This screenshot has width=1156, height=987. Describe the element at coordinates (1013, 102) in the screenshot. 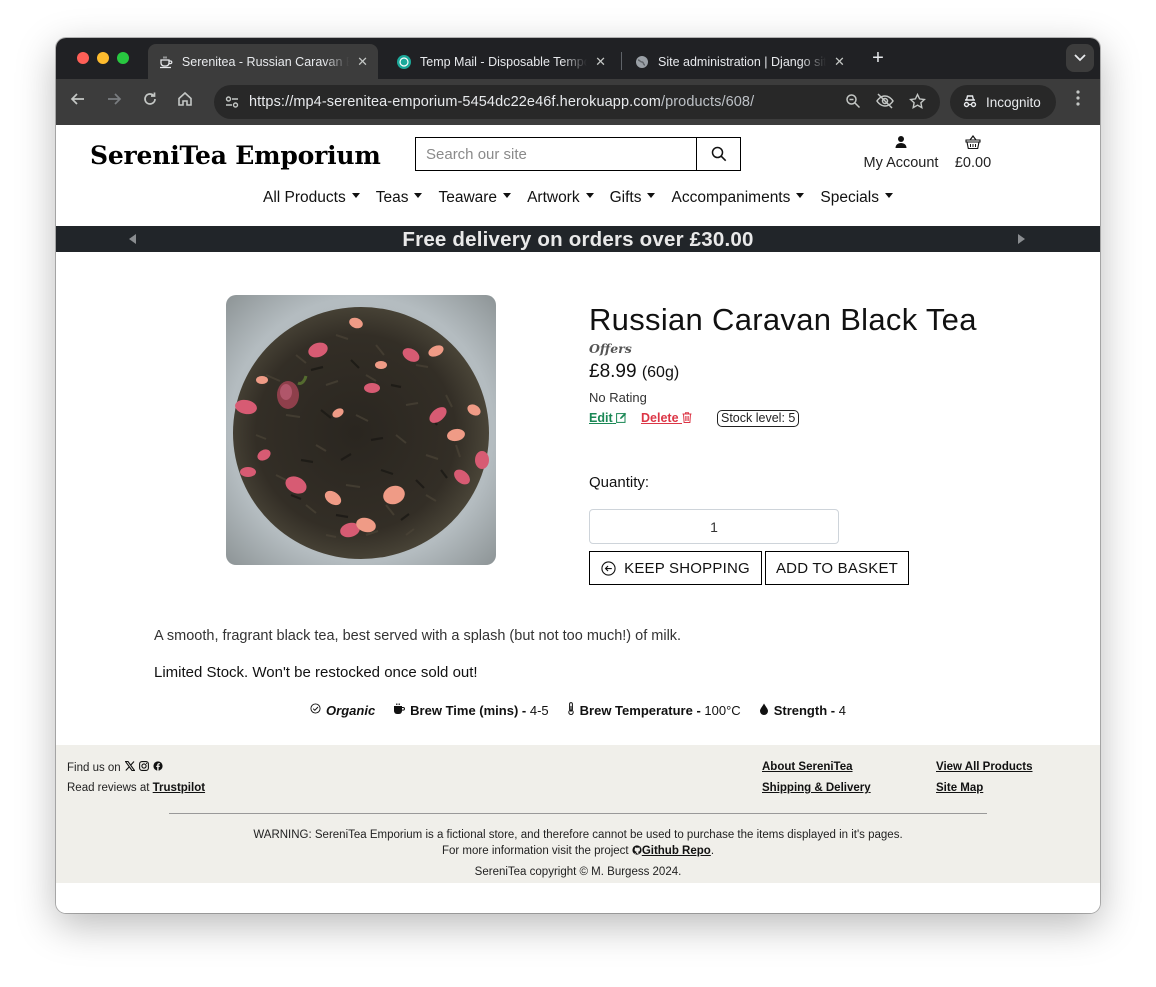

I see `incognito-label: Incognito` at that location.